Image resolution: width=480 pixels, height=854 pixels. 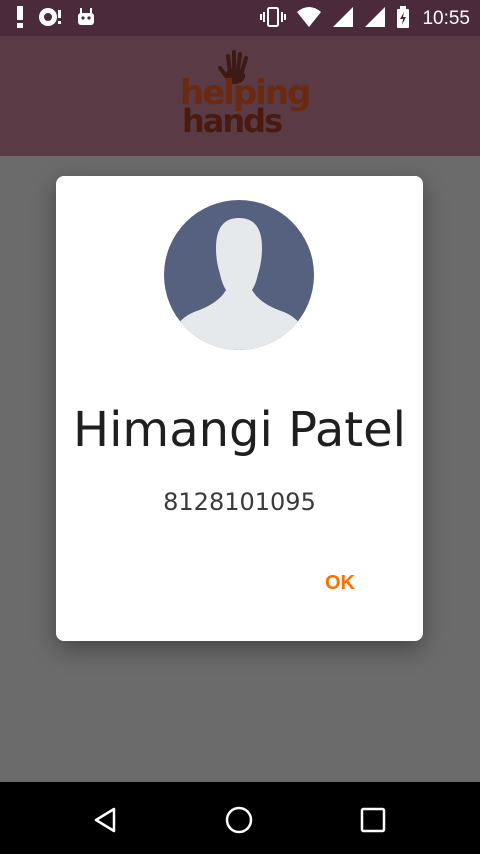 I want to click on notification-icon, so click(x=50, y=19).